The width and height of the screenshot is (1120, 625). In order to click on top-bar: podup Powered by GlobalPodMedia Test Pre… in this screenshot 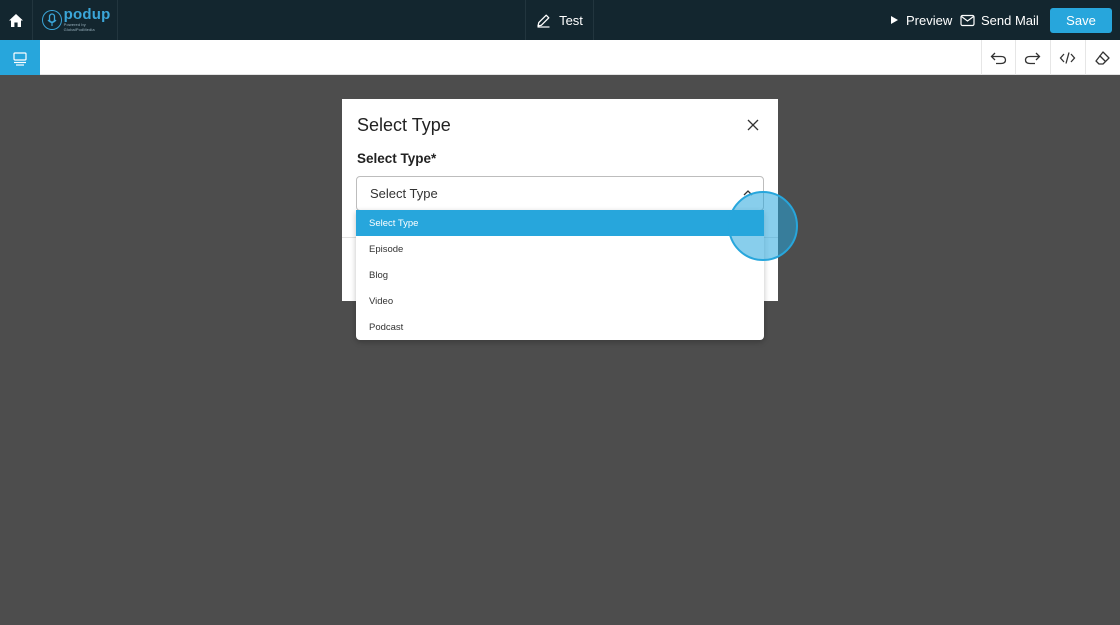, I will do `click(560, 20)`.